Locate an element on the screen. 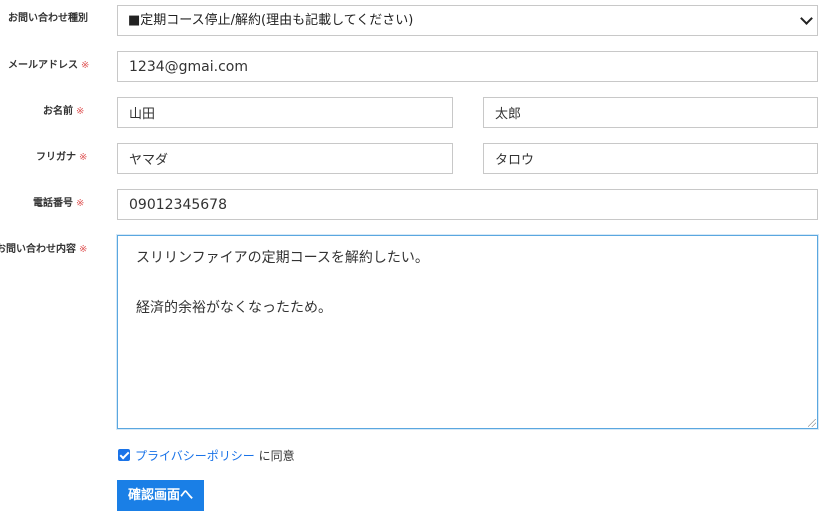  message-label: お問い合わせ内容 ※ is located at coordinates (43, 250).